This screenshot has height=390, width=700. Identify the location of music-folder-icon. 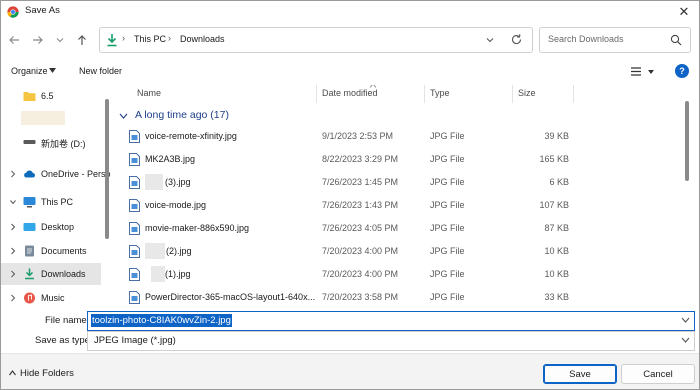
(29, 298).